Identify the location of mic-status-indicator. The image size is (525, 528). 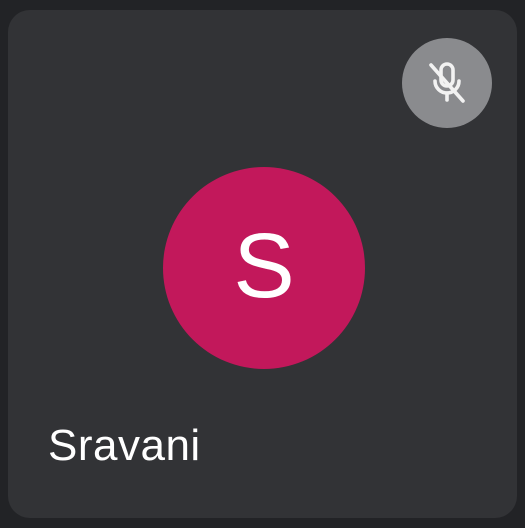
(447, 83).